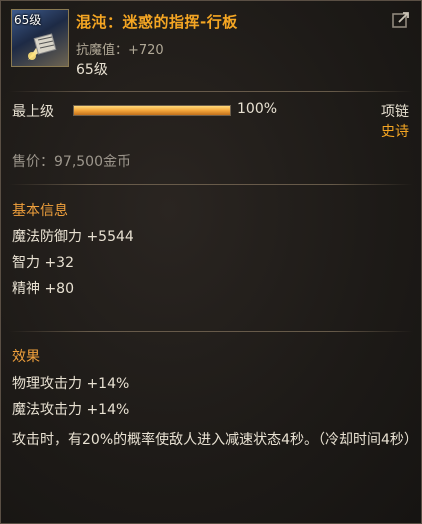  What do you see at coordinates (73, 237) in the screenshot?
I see `basic-info-line: 魔法防御力 +5544` at bounding box center [73, 237].